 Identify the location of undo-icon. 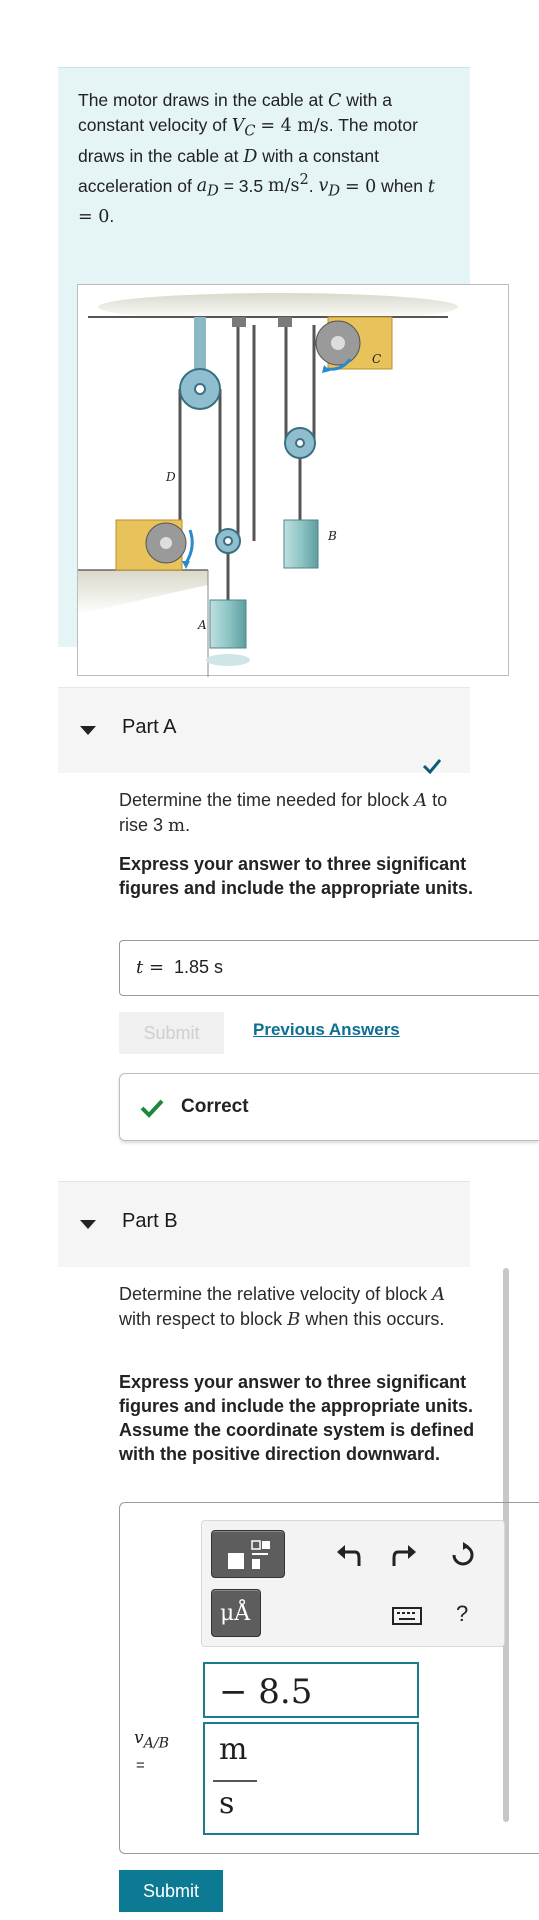
(348, 1555).